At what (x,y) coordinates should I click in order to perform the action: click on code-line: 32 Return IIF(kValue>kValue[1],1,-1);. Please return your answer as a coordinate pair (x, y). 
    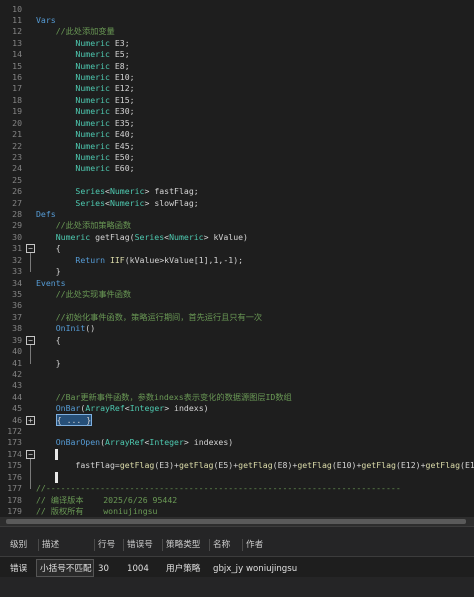
    Looking at the image, I should click on (237, 260).